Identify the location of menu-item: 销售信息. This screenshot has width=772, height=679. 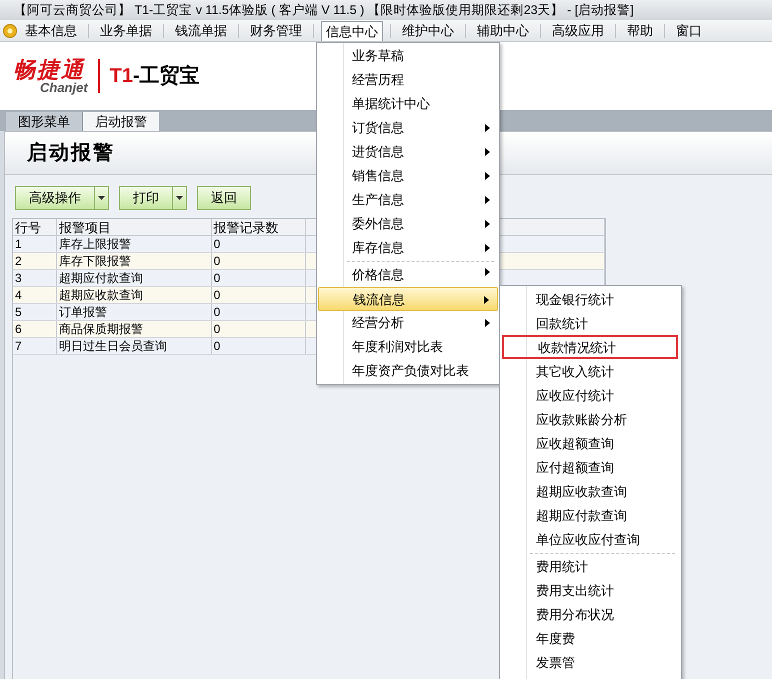
(408, 176).